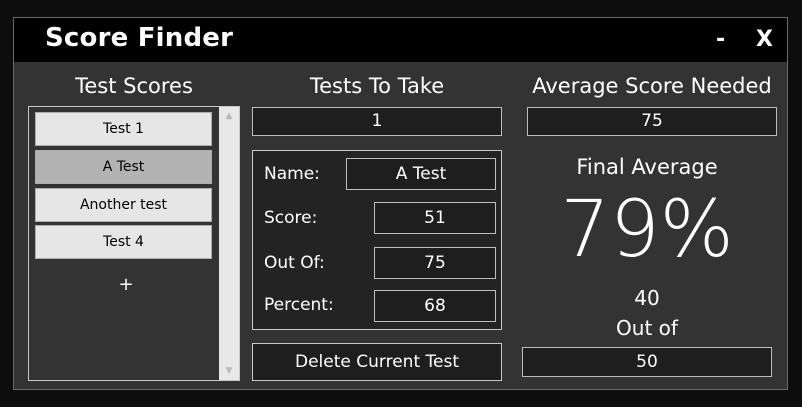  What do you see at coordinates (134, 86) in the screenshot?
I see `test-scores-heading: Test Scores` at bounding box center [134, 86].